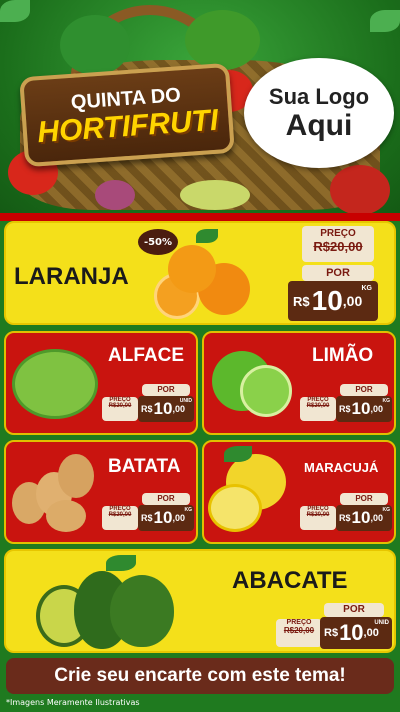  I want to click on product-card-limao: LIMÃO POR PREÇO R$20,00 R$ 10 ,00 KG, so click(299, 383).